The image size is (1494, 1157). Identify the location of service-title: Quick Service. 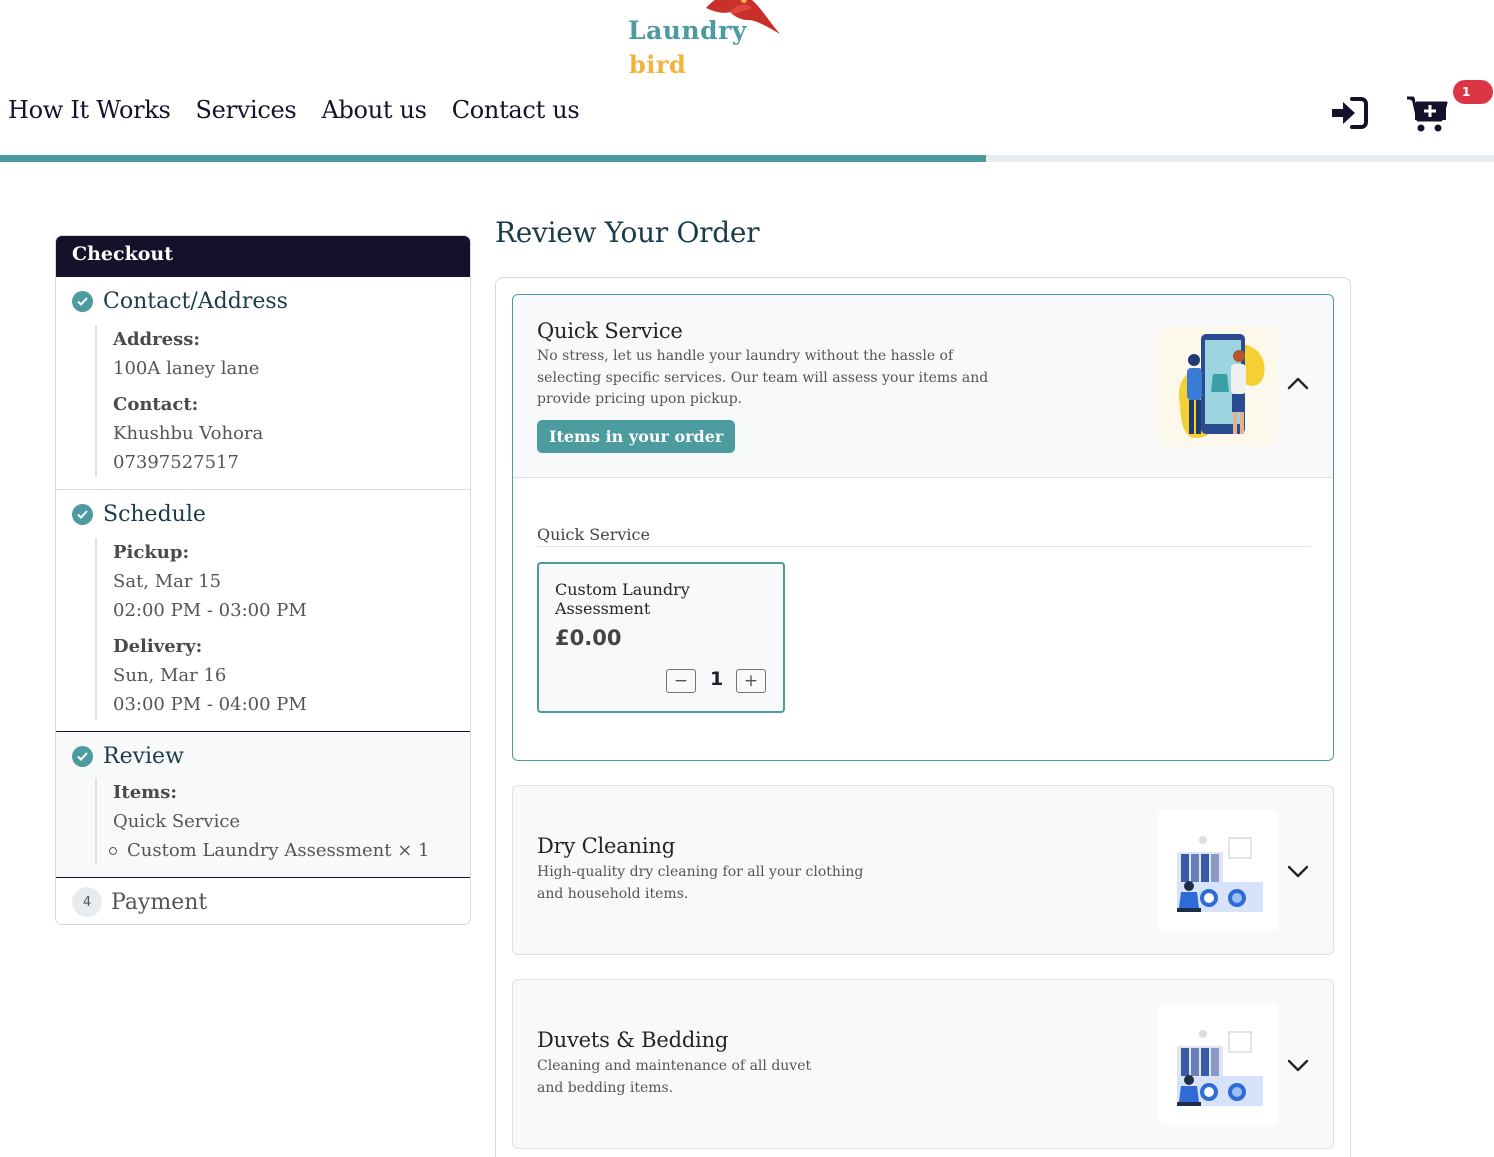
(610, 331).